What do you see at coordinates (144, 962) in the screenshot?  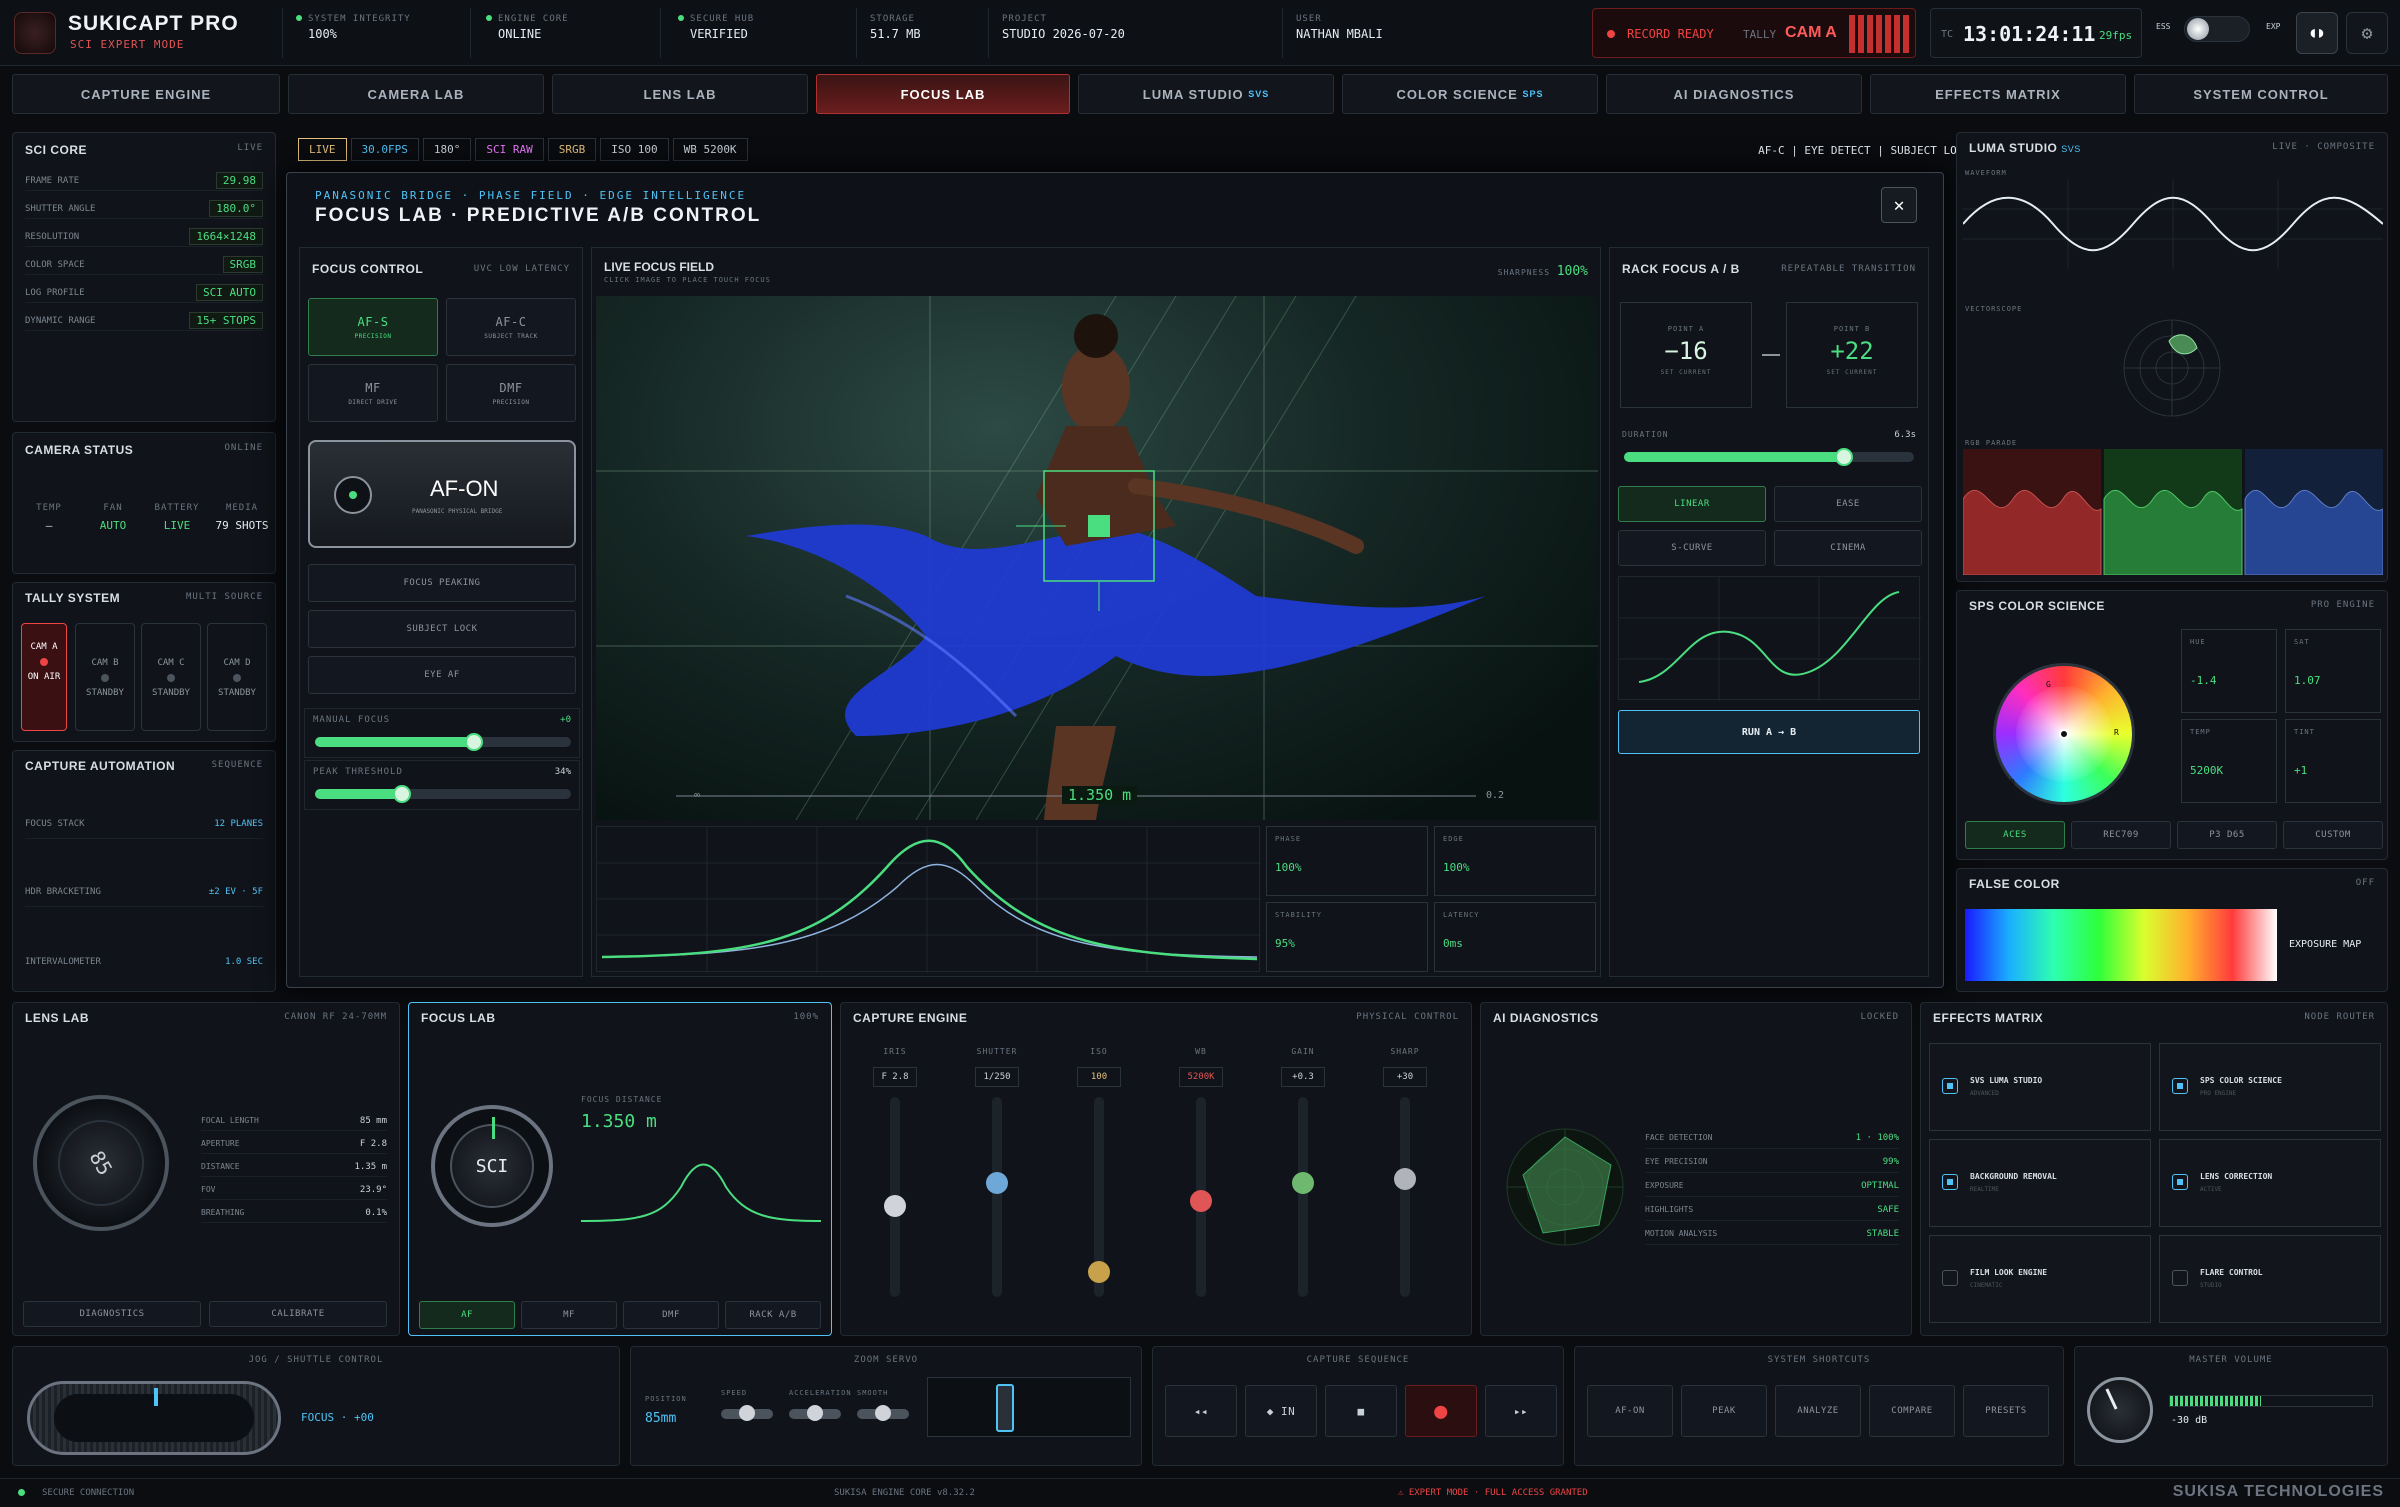 I see `automation-row: INTERVALOMETER 1.0 SEC` at bounding box center [144, 962].